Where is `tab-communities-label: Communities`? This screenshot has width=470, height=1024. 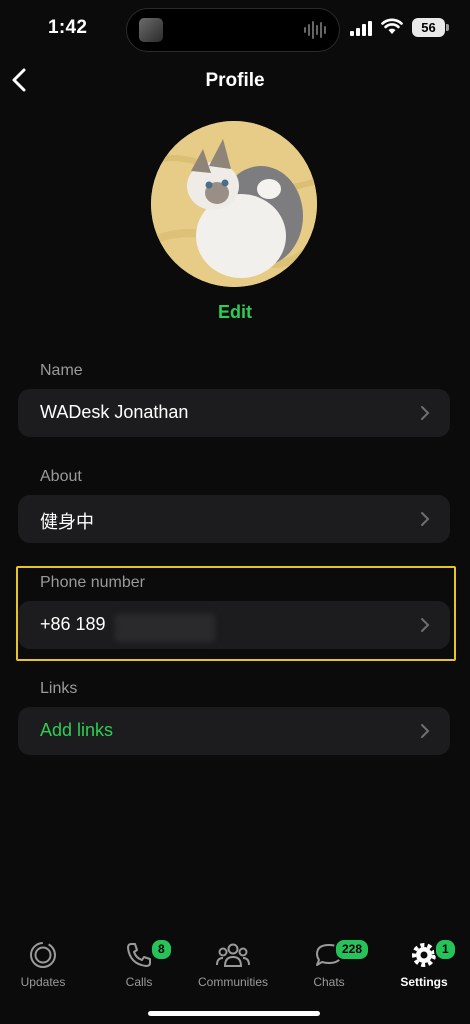 tab-communities-label: Communities is located at coordinates (233, 982).